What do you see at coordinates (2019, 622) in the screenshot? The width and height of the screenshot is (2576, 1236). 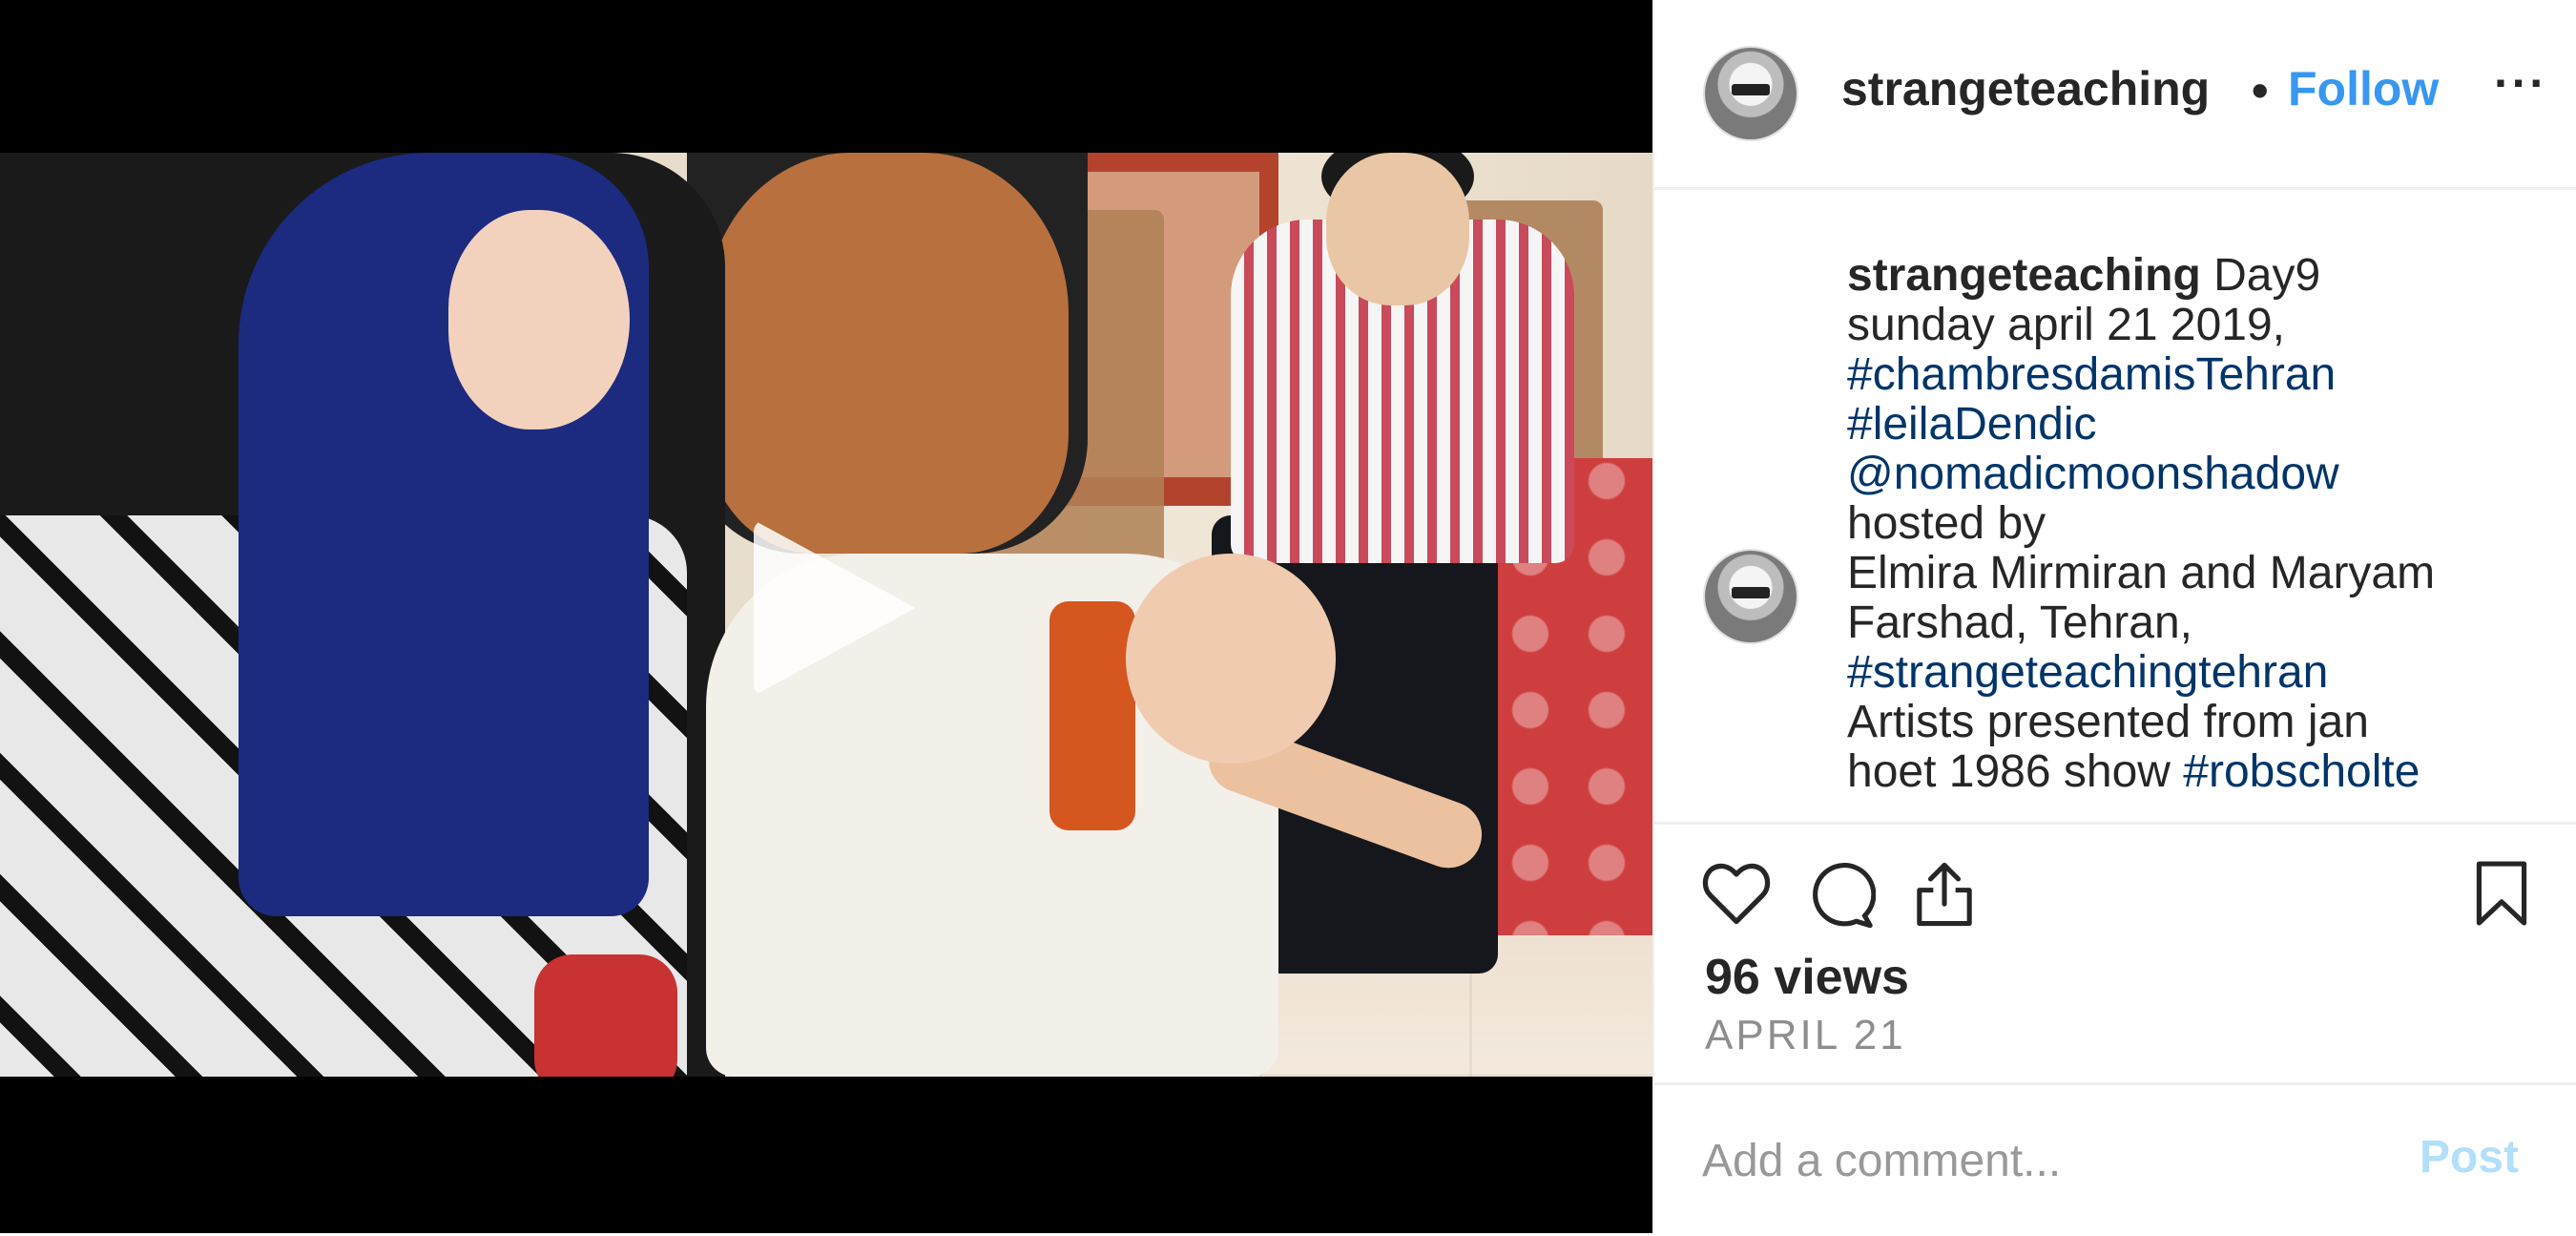 I see `caption-line: Farshad, Tehran,` at bounding box center [2019, 622].